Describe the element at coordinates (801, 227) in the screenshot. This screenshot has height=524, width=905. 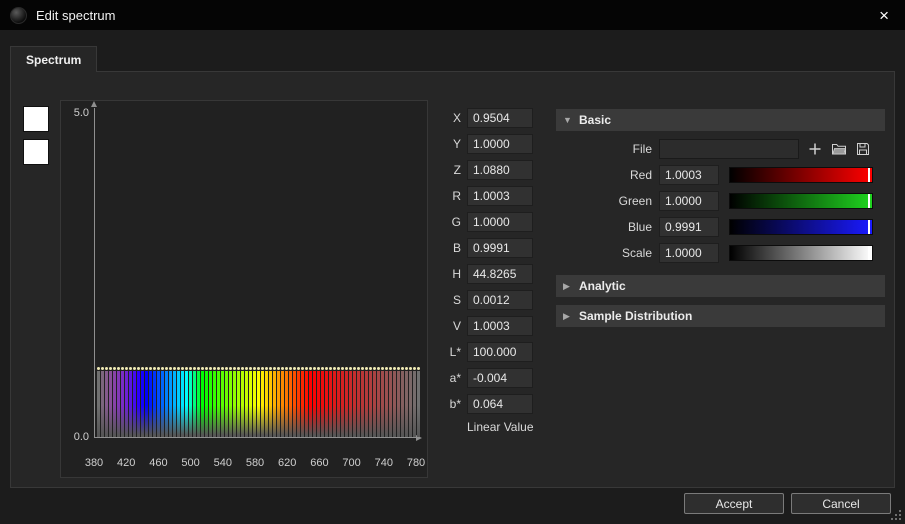
I see `blue-slider` at that location.